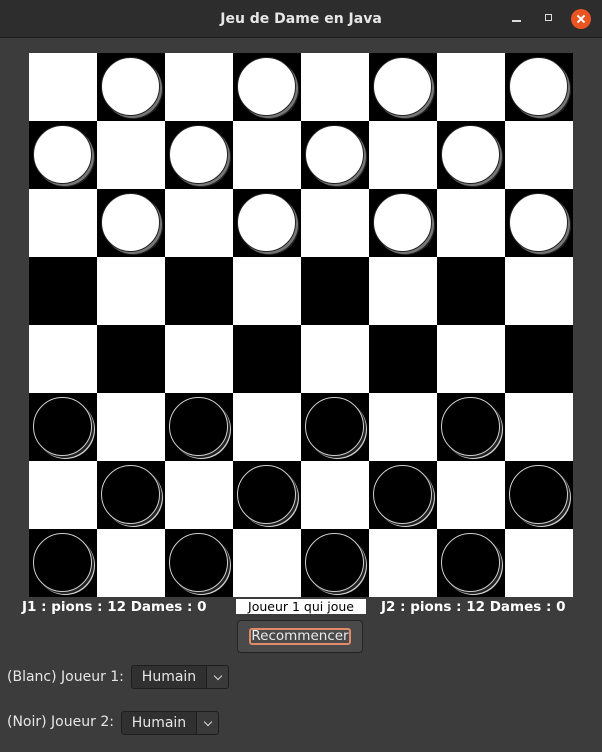 Image resolution: width=602 pixels, height=752 pixels. Describe the element at coordinates (169, 677) in the screenshot. I see `player1-select-value: Humain` at that location.